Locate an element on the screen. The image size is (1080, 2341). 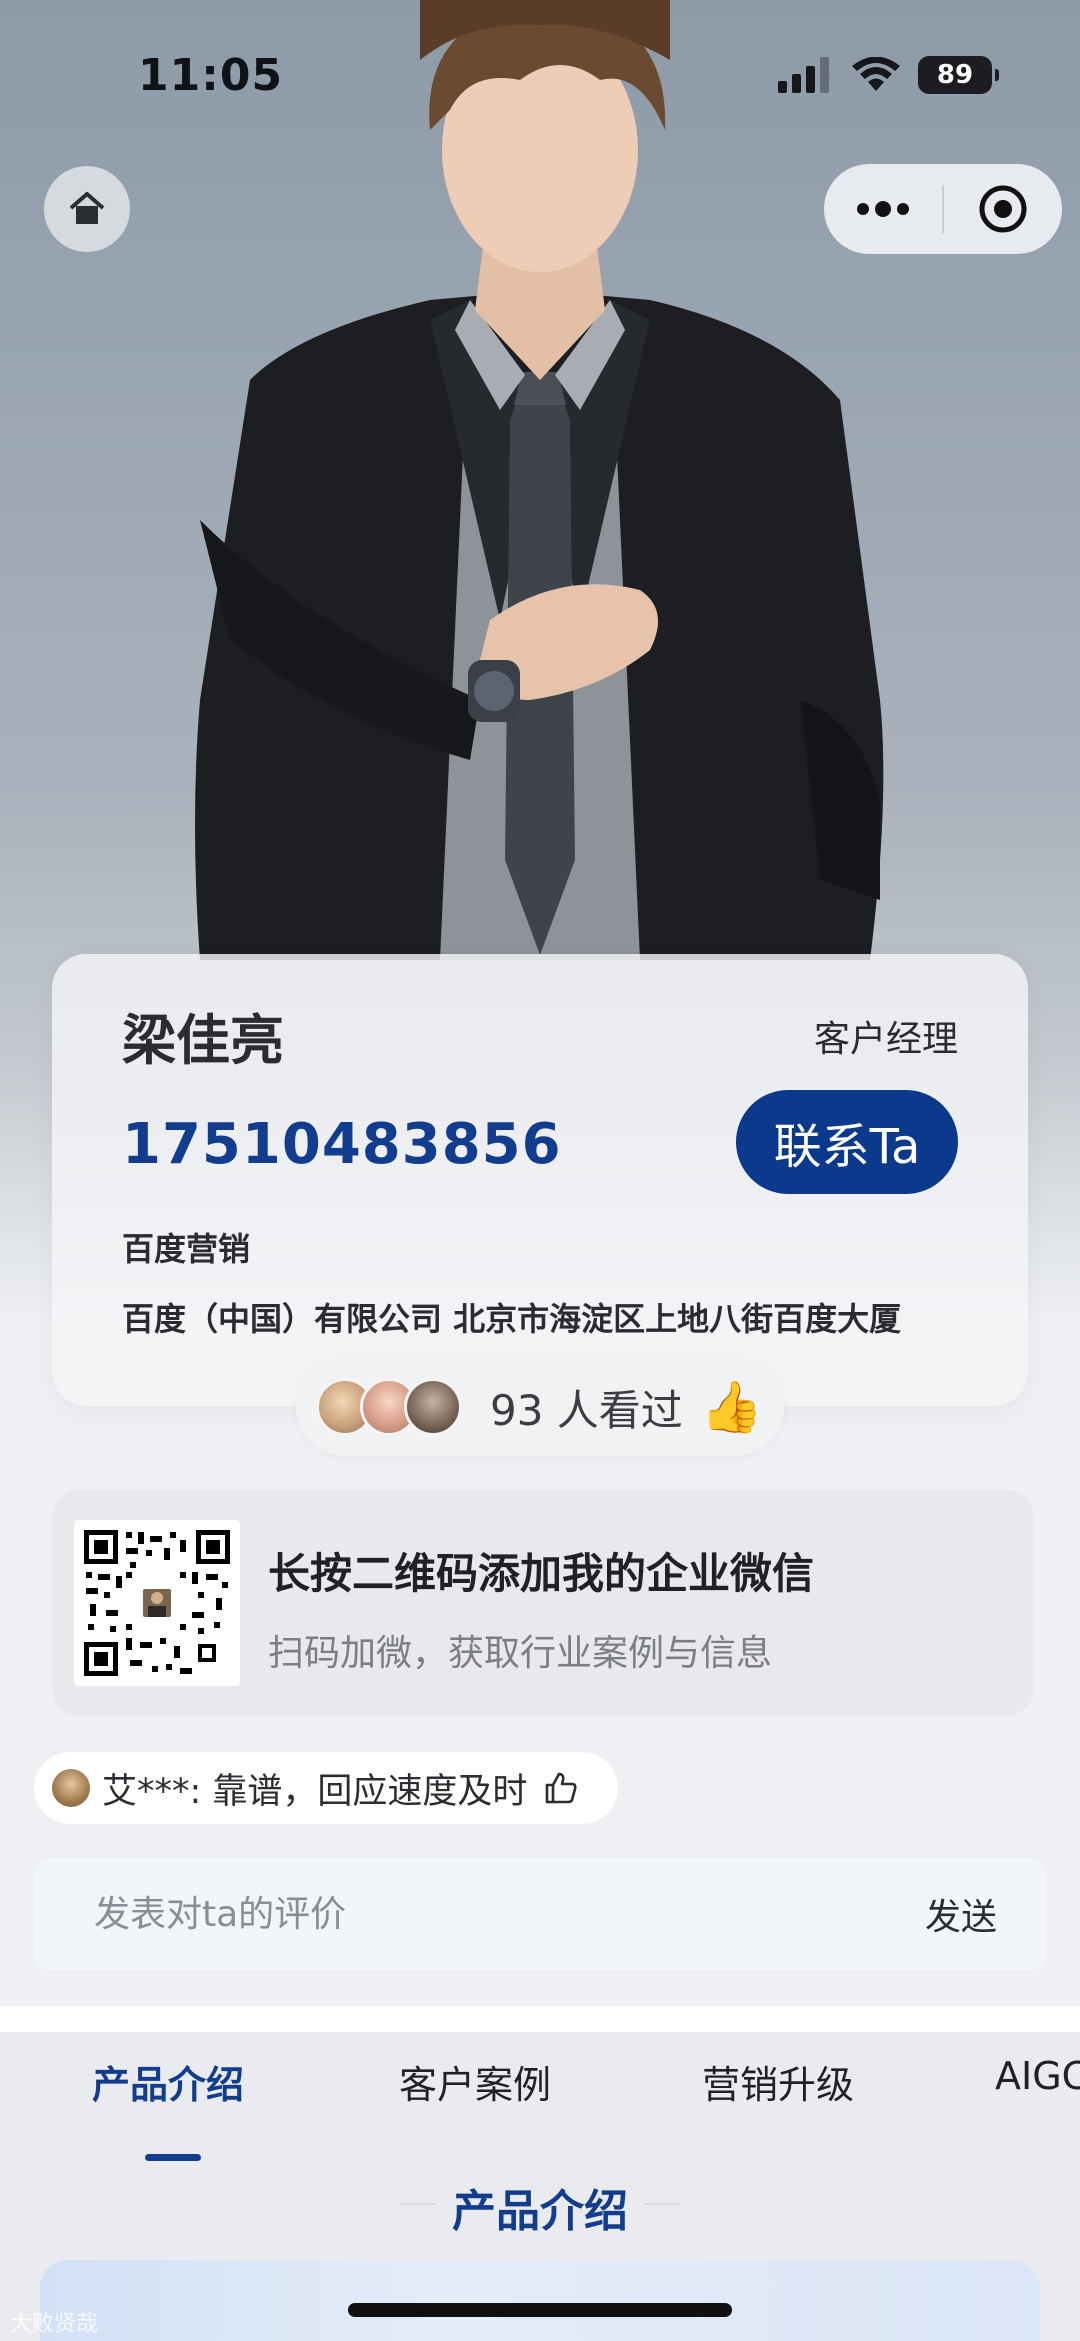
tab-customer-cases: 客户案例 is located at coordinates (475, 2081).